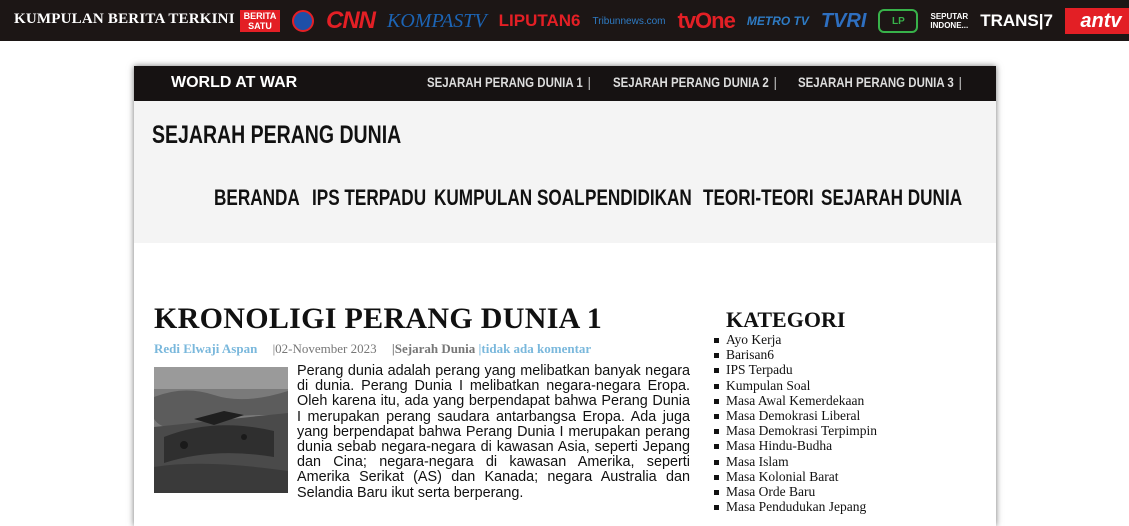 The height and width of the screenshot is (526, 1129). I want to click on article-date: |02-November 2023, so click(324, 348).